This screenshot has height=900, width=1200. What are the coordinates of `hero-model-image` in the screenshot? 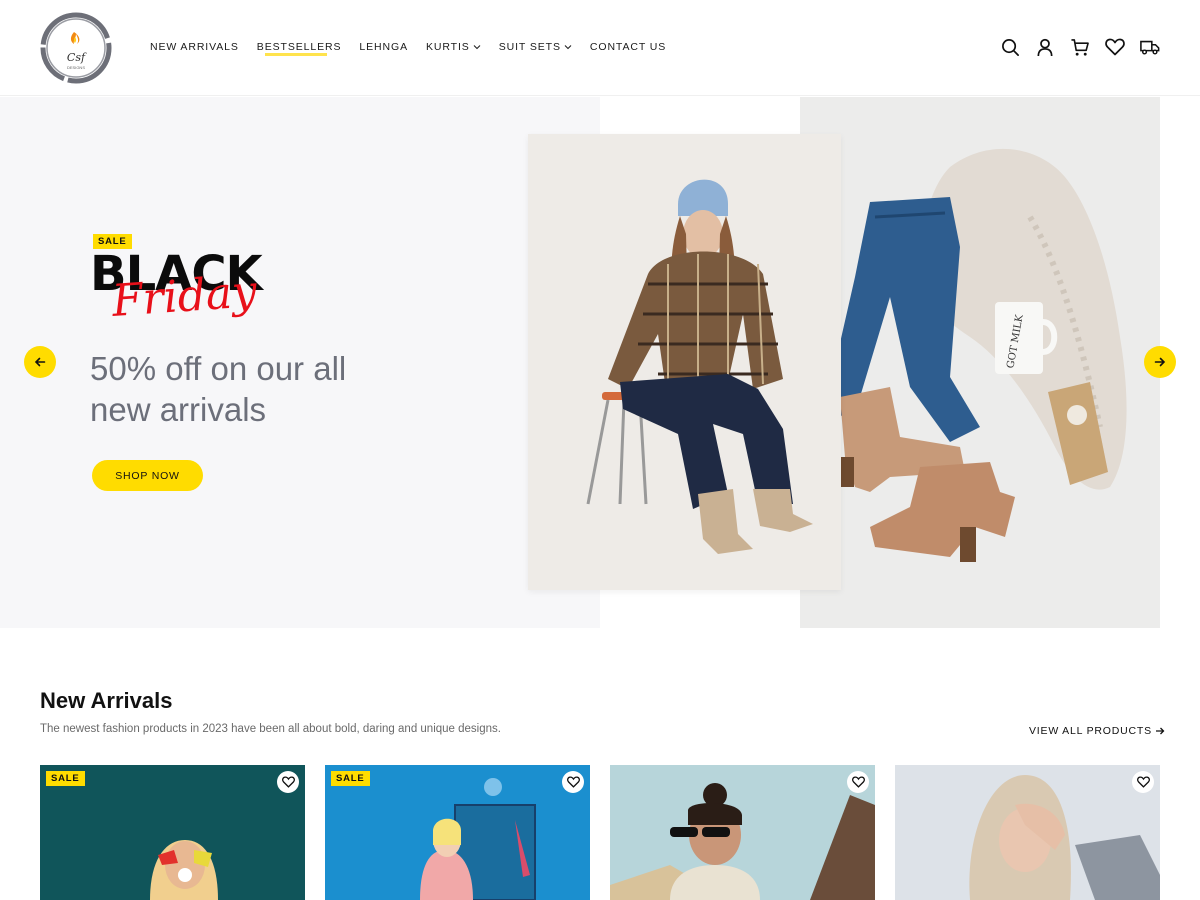 It's located at (684, 362).